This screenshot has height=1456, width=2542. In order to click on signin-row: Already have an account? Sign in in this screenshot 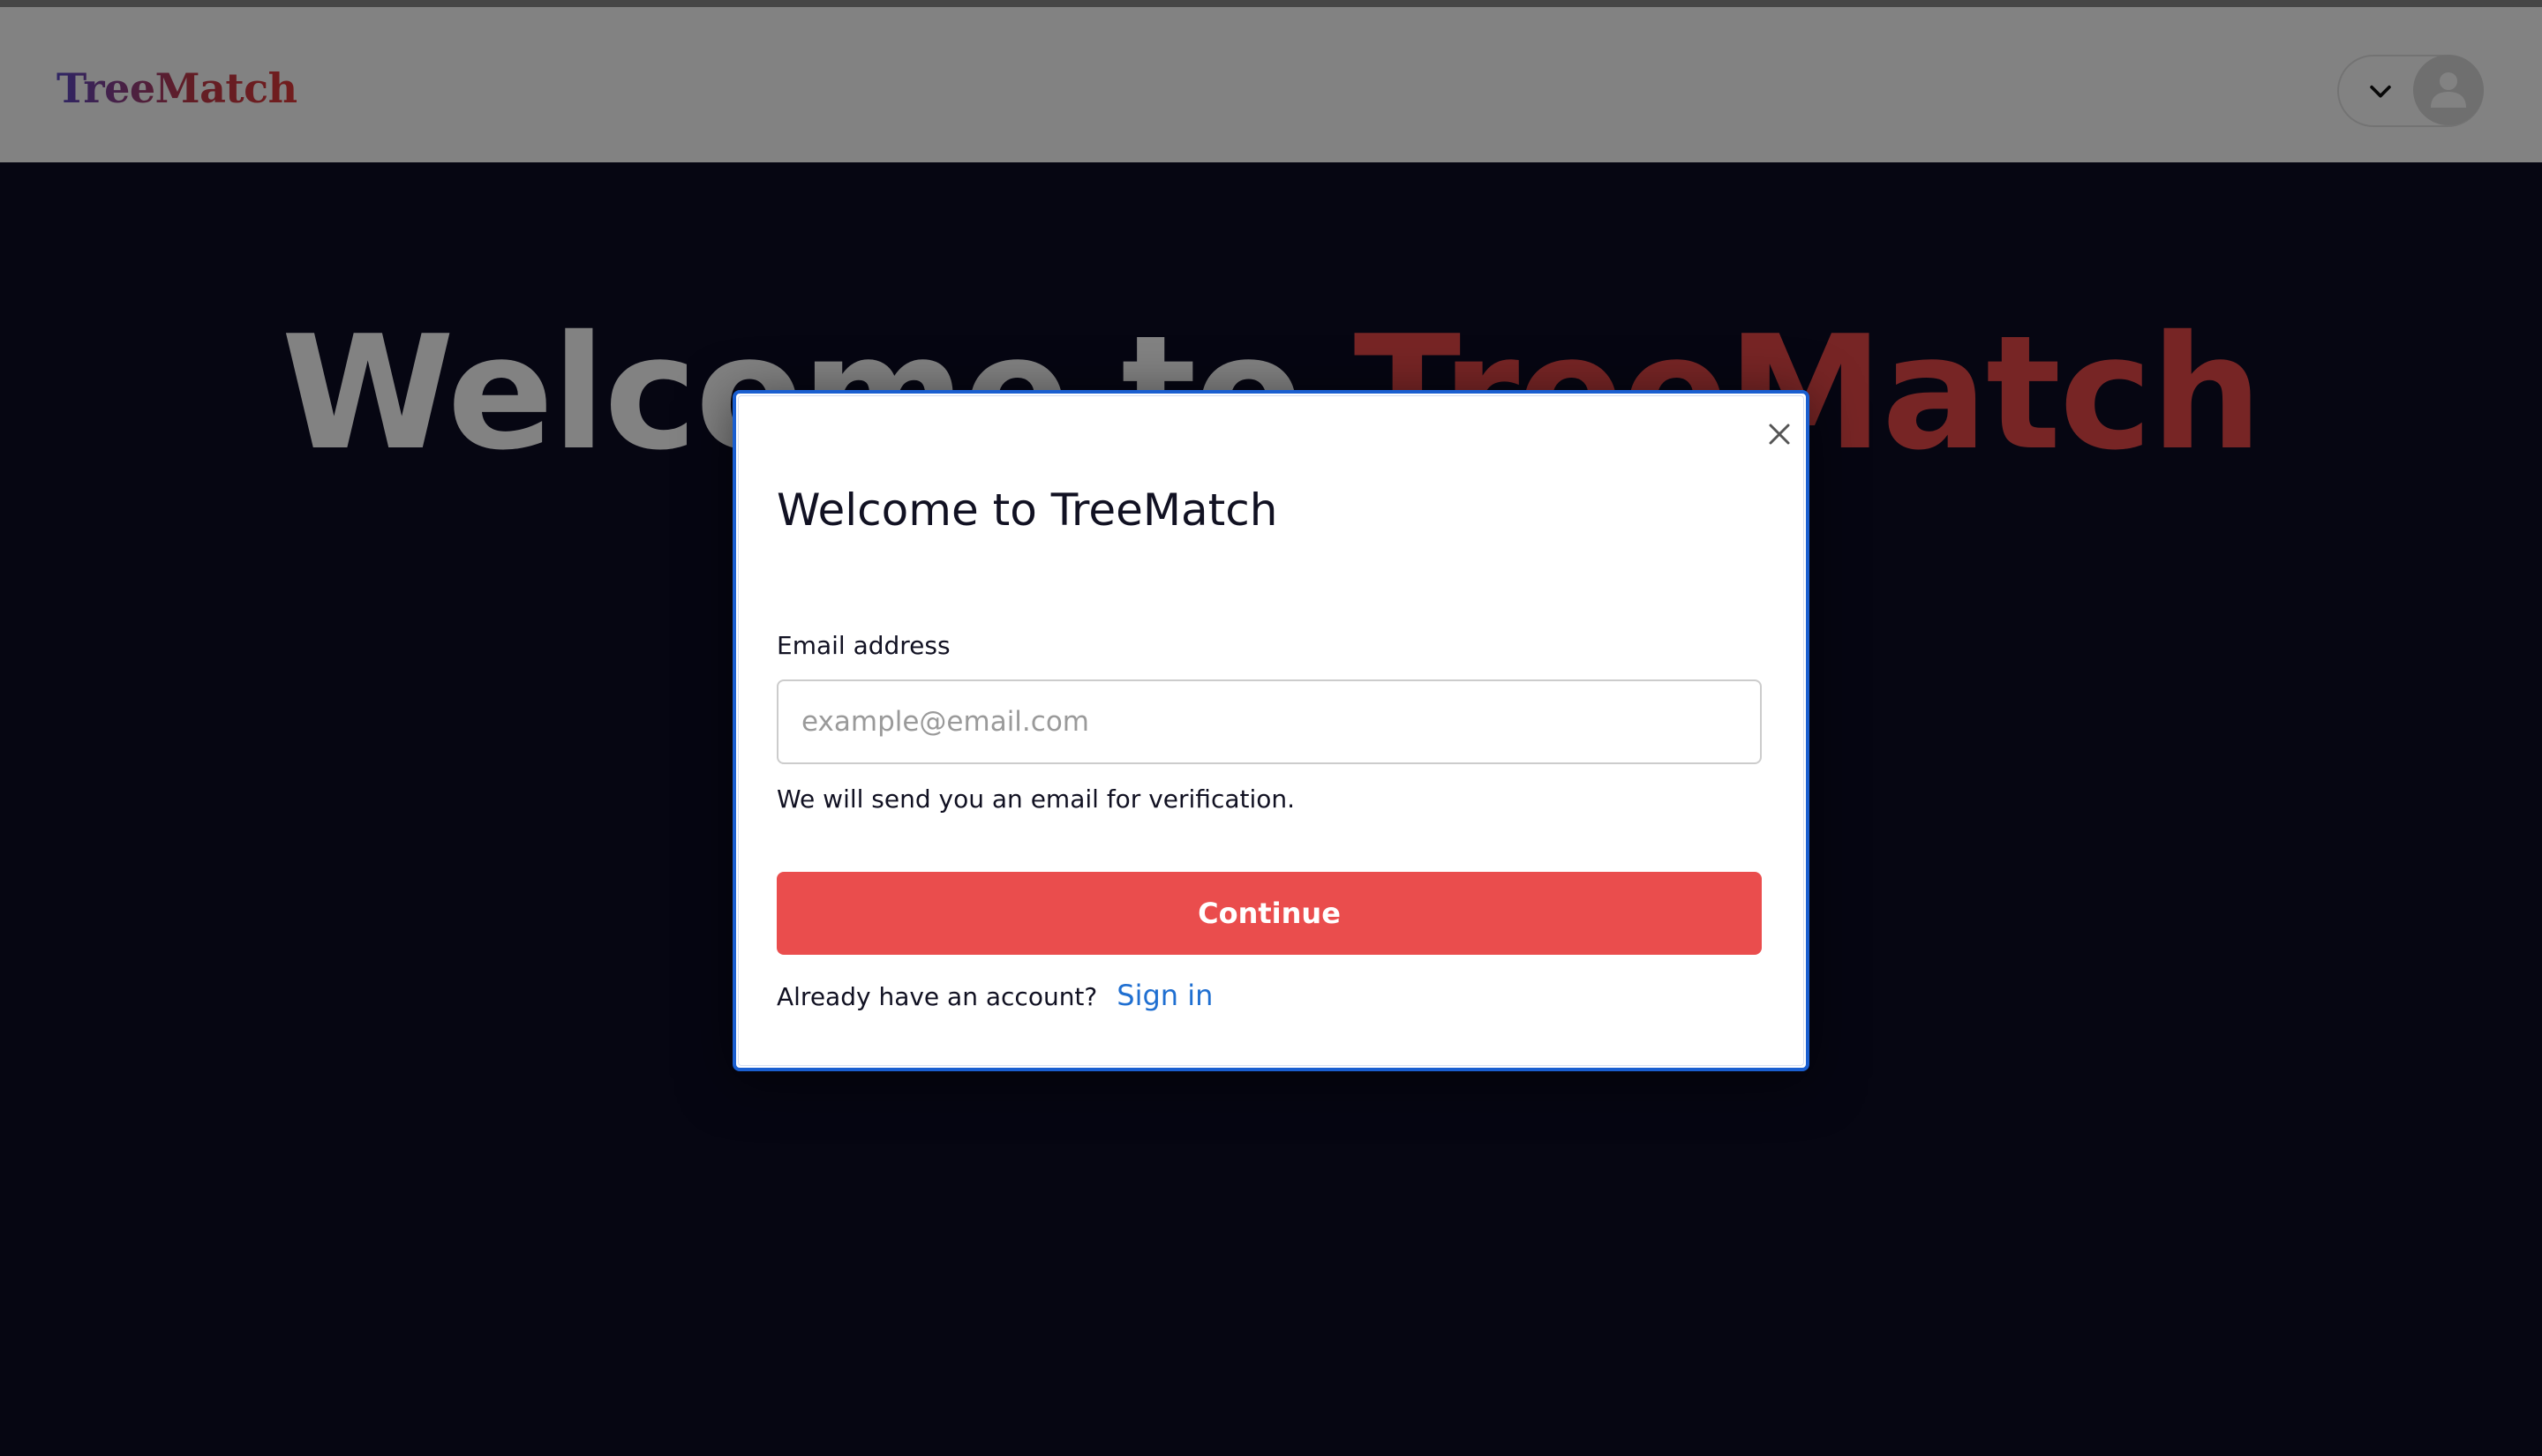, I will do `click(995, 995)`.